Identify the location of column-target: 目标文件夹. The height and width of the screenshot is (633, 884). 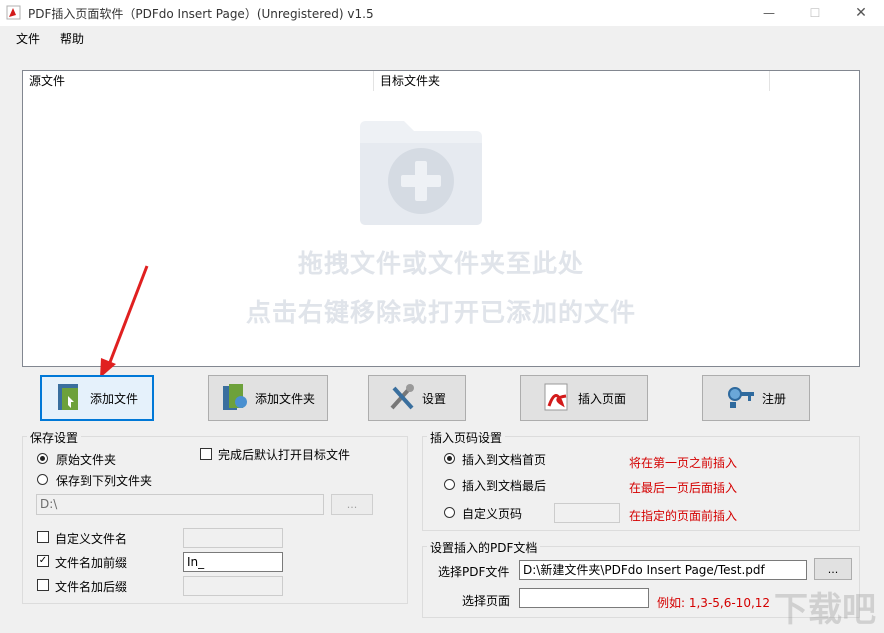
(572, 81).